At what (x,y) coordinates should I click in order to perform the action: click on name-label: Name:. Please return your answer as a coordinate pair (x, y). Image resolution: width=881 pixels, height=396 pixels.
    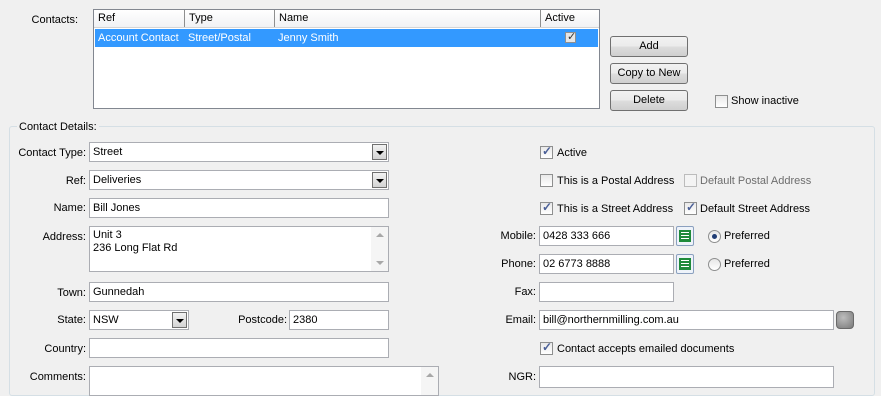
    Looking at the image, I should click on (69, 208).